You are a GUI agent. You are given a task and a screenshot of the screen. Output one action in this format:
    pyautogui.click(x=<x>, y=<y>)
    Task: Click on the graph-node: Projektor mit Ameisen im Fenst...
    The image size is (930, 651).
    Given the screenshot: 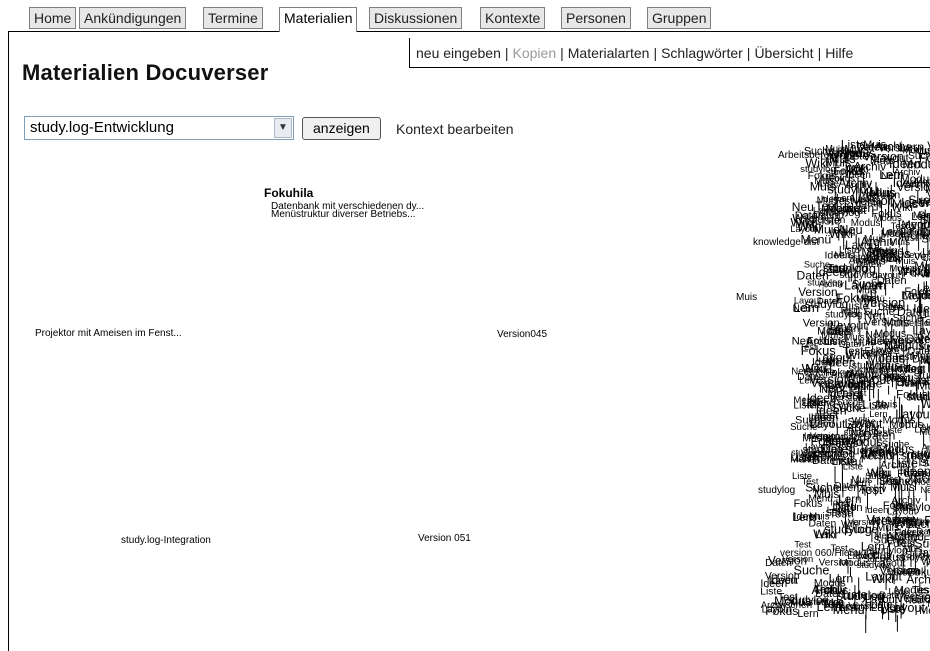 What is the action you would take?
    pyautogui.click(x=108, y=333)
    